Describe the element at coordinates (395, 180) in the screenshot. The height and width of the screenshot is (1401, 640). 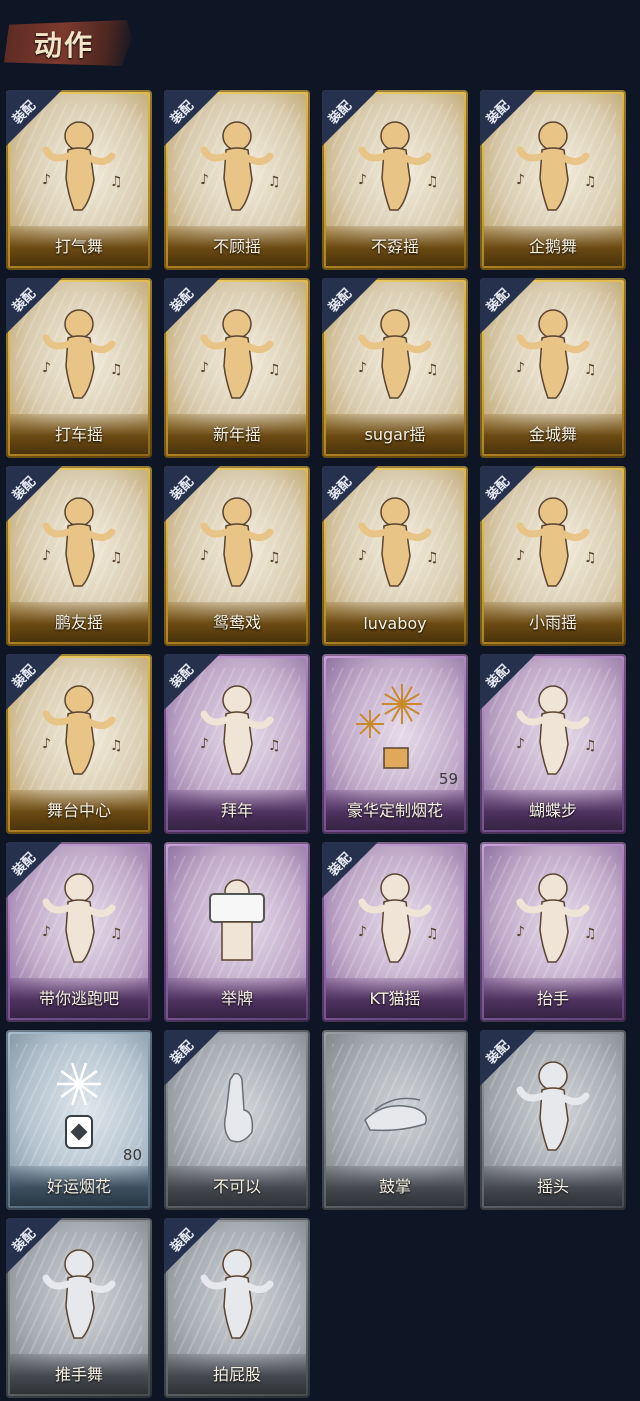
I see `emote-card: ♪ ♫ 不孬摇 装配` at that location.